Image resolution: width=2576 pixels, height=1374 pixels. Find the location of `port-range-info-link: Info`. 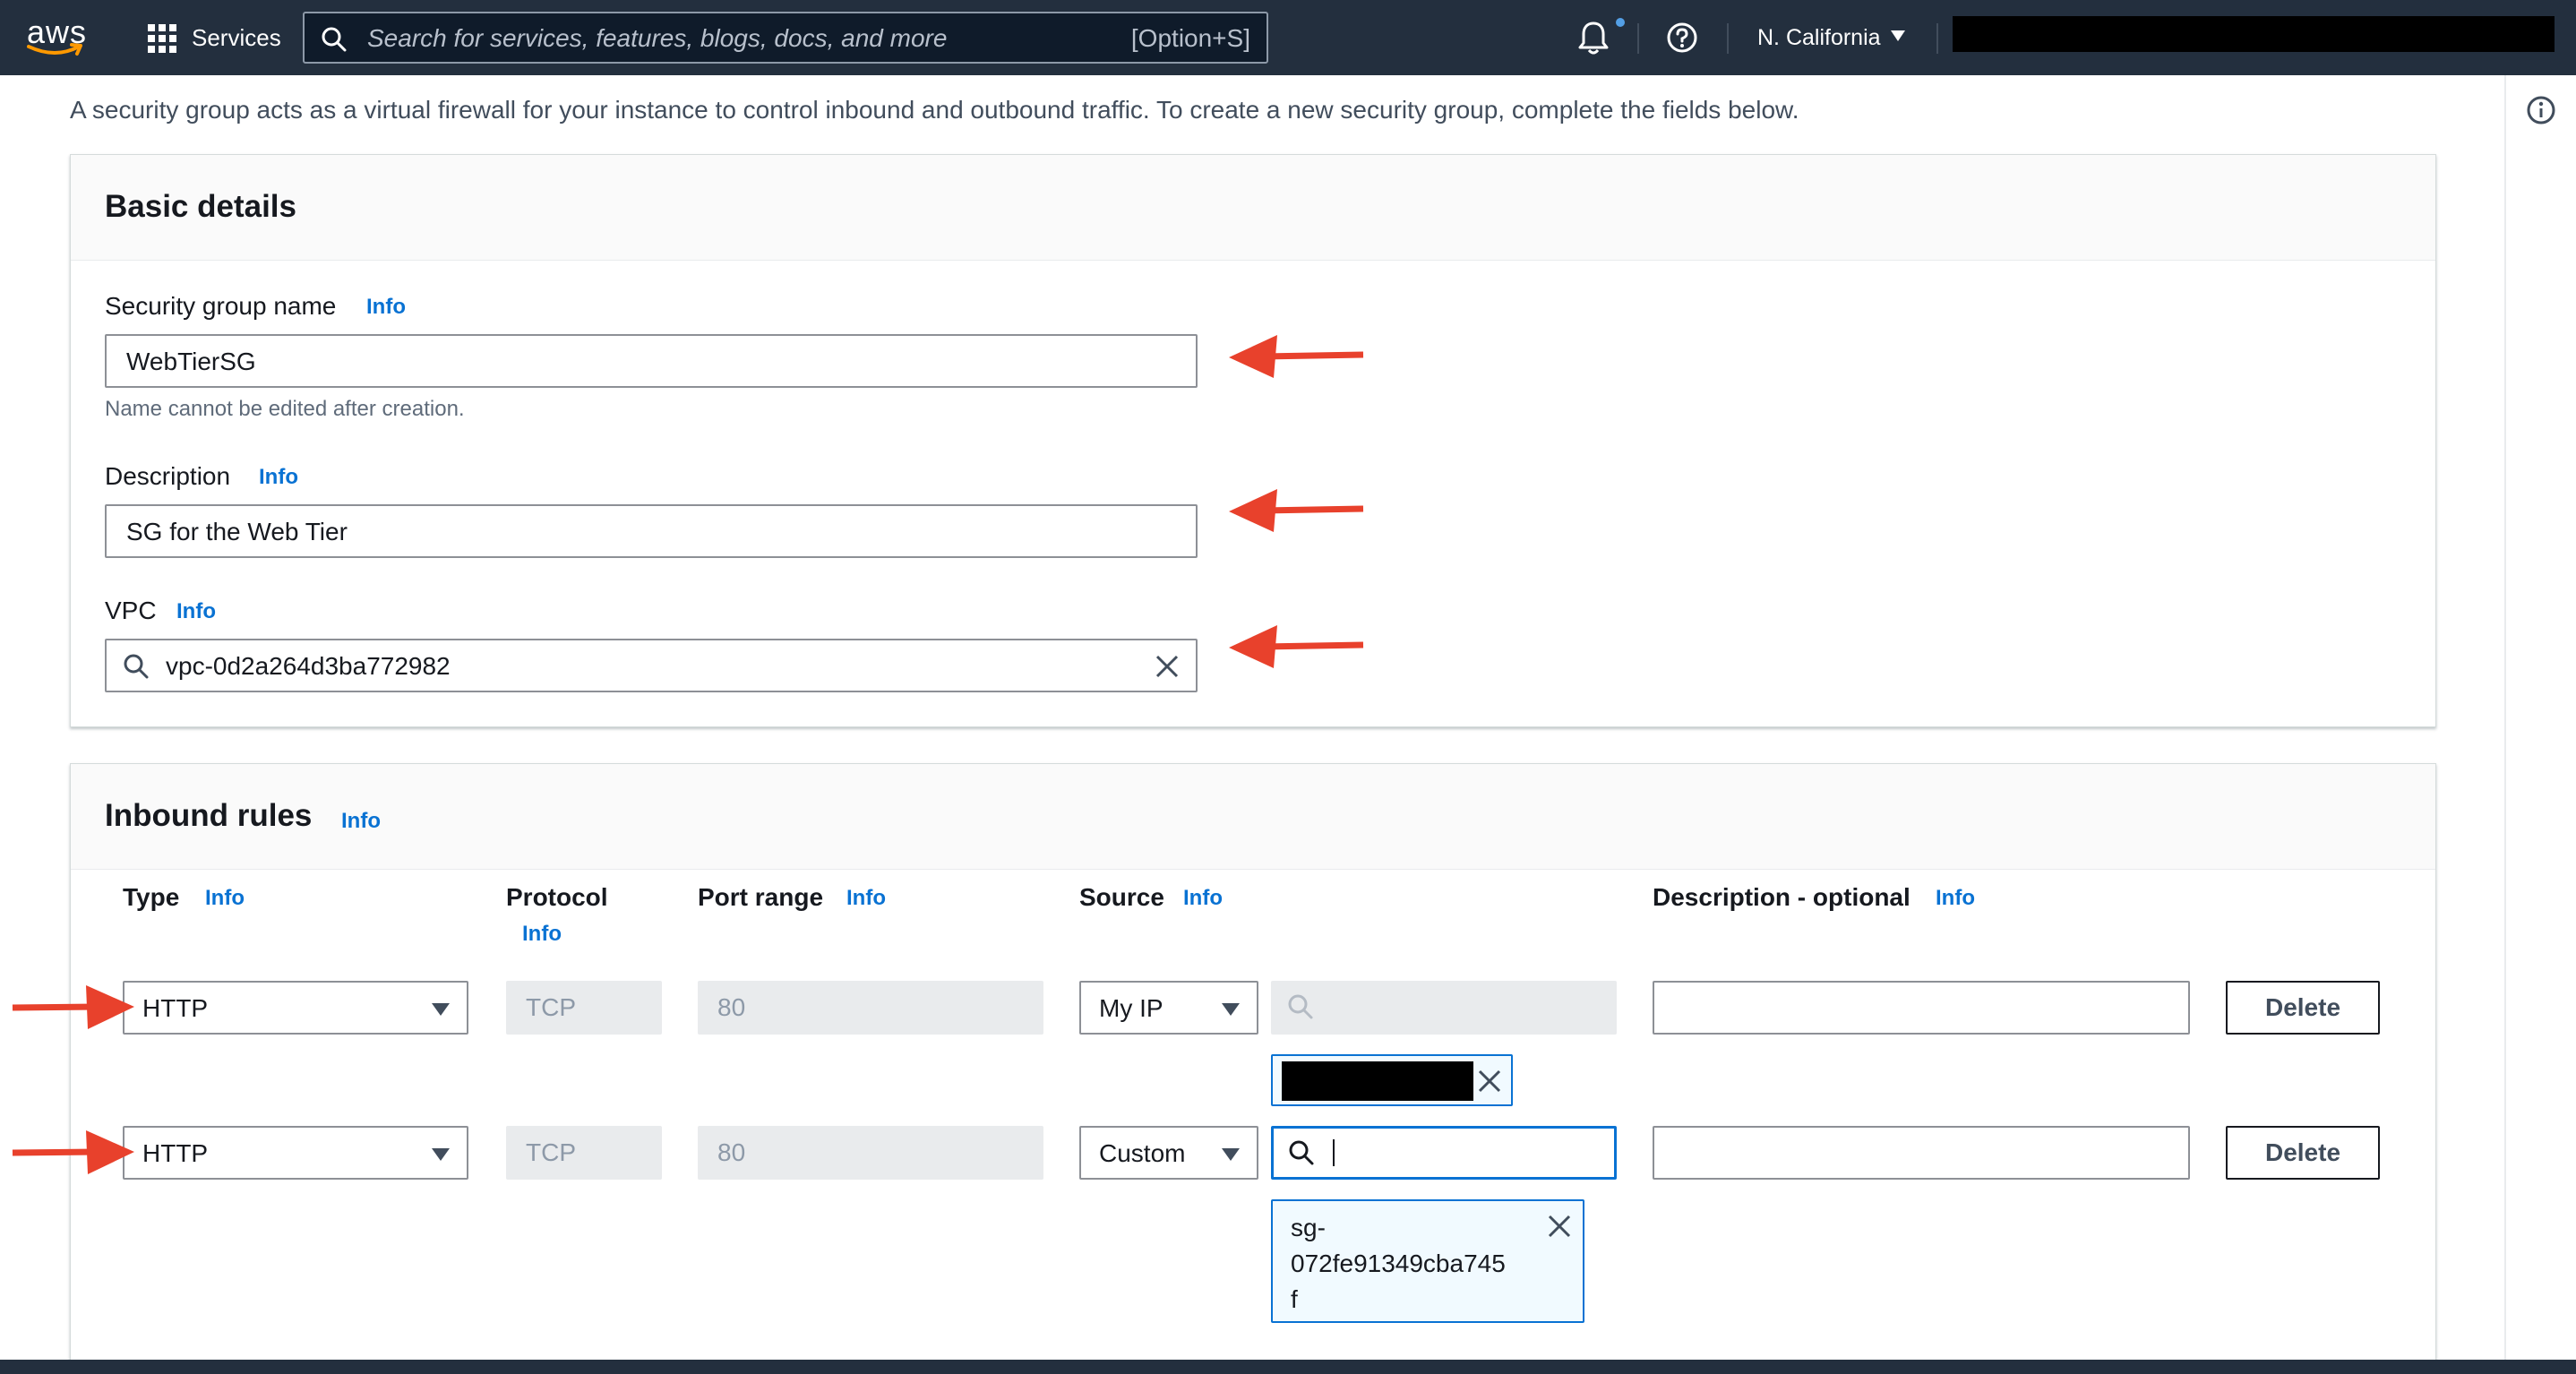

port-range-info-link: Info is located at coordinates (866, 898).